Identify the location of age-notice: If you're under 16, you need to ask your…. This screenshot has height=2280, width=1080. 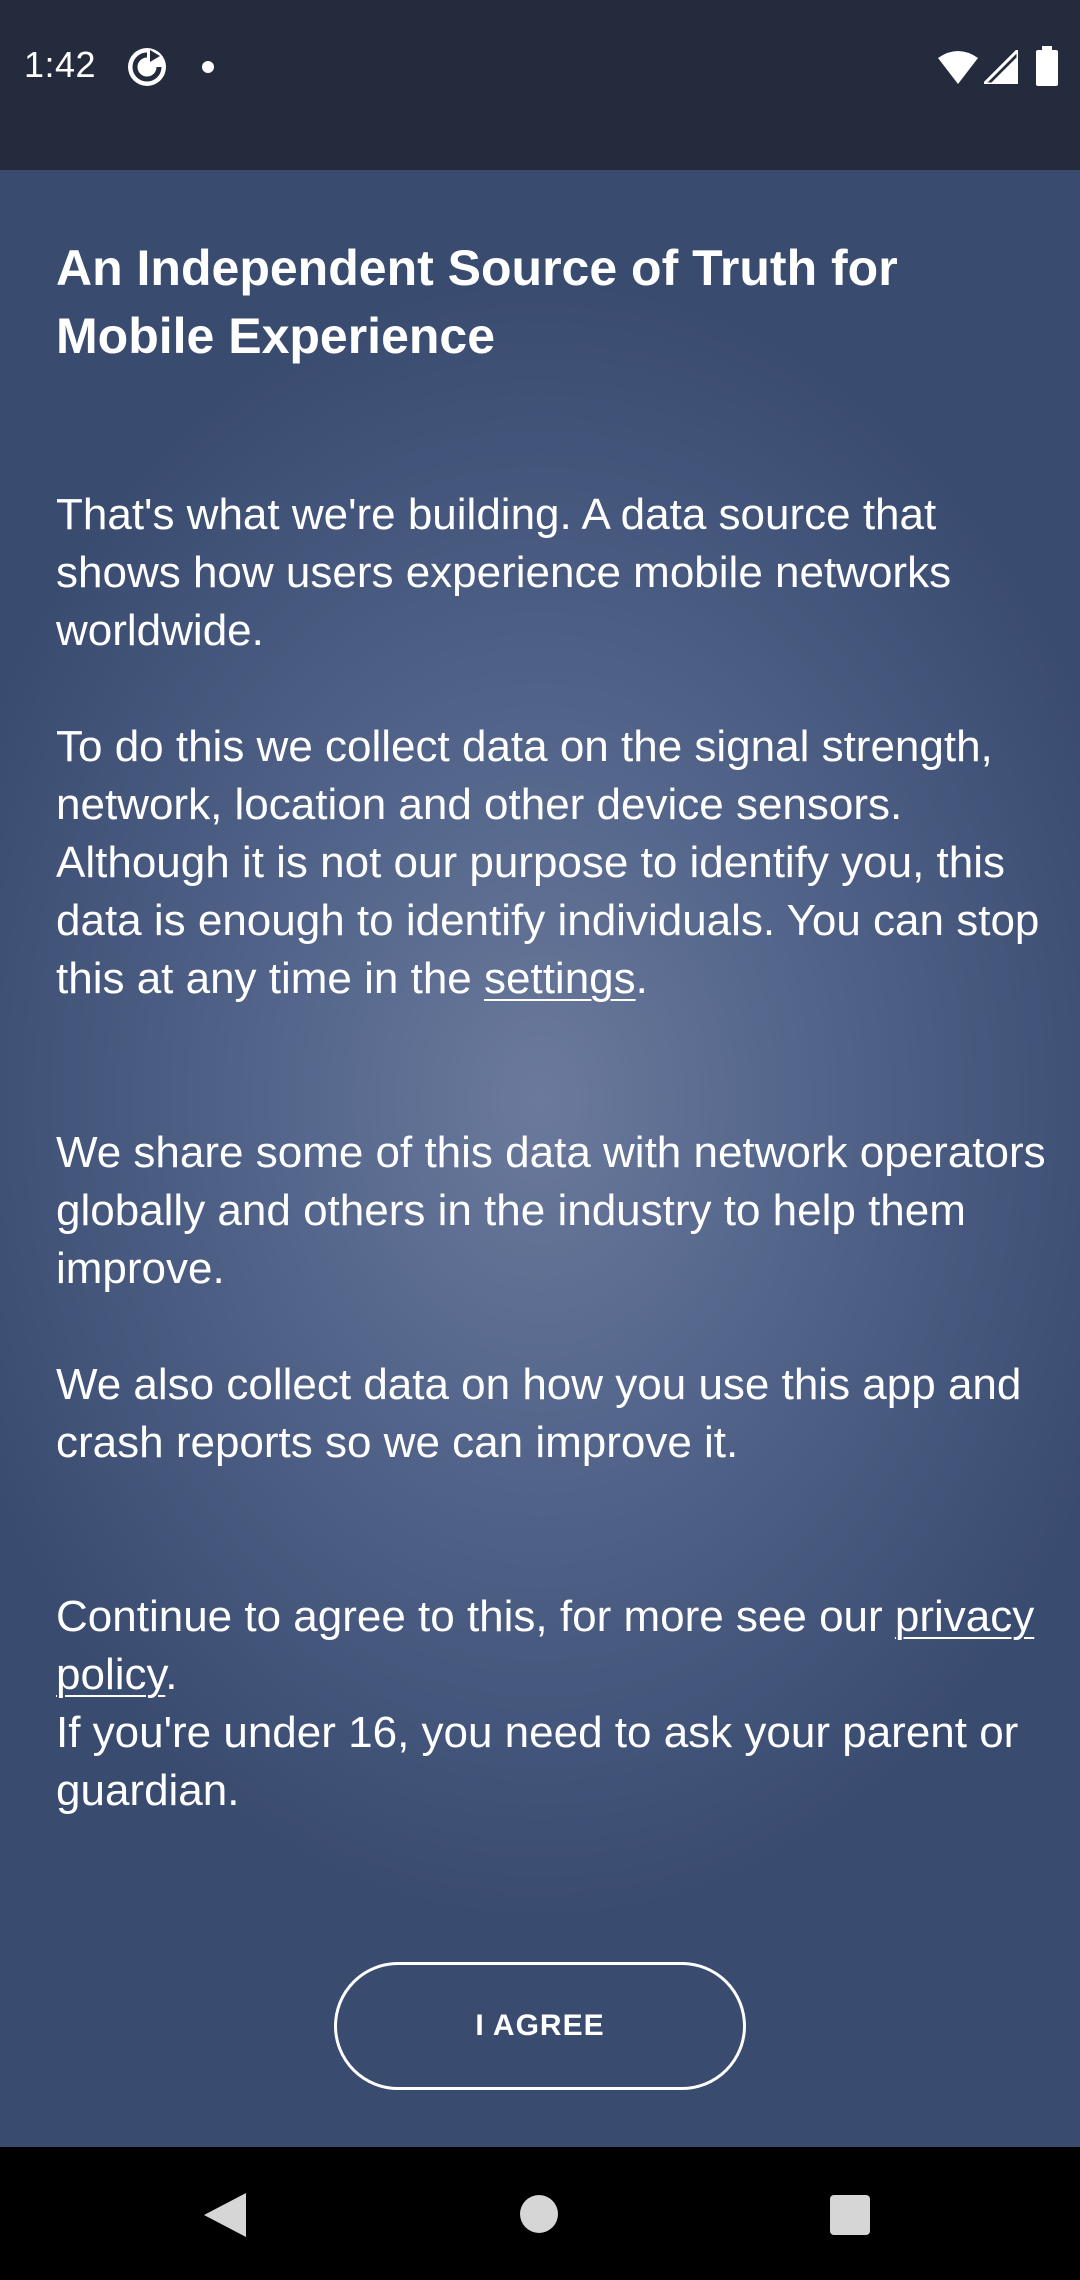
(537, 1761).